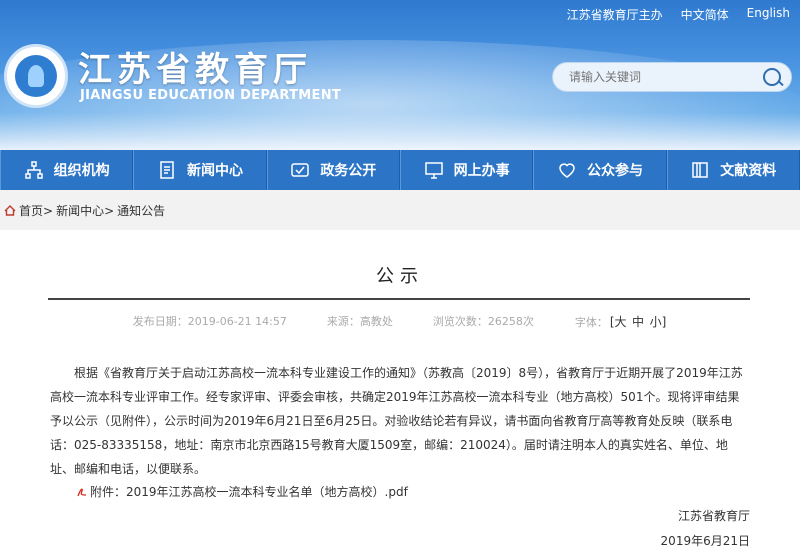 The height and width of the screenshot is (551, 800). Describe the element at coordinates (82, 492) in the screenshot. I see `pdf-icon` at that location.